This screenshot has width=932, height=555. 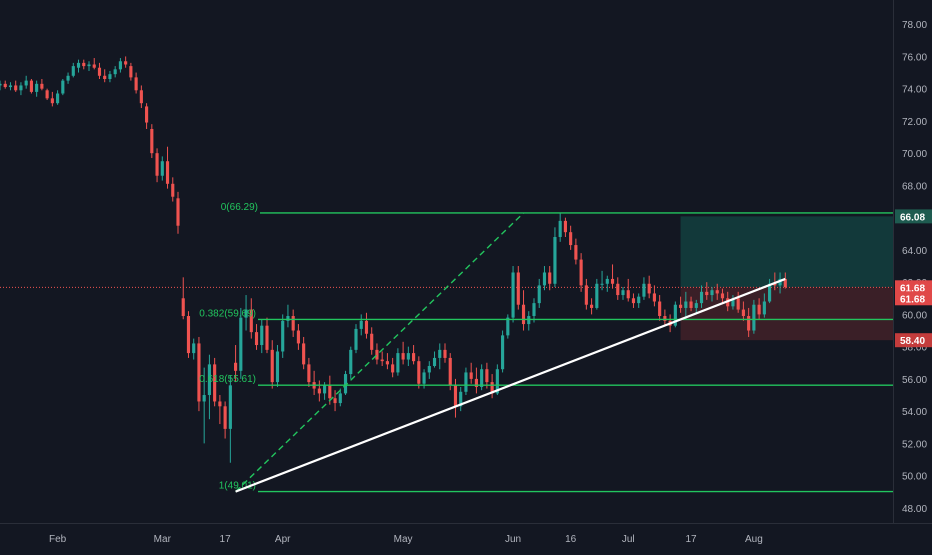 I want to click on time-axis-background, so click(x=466, y=537).